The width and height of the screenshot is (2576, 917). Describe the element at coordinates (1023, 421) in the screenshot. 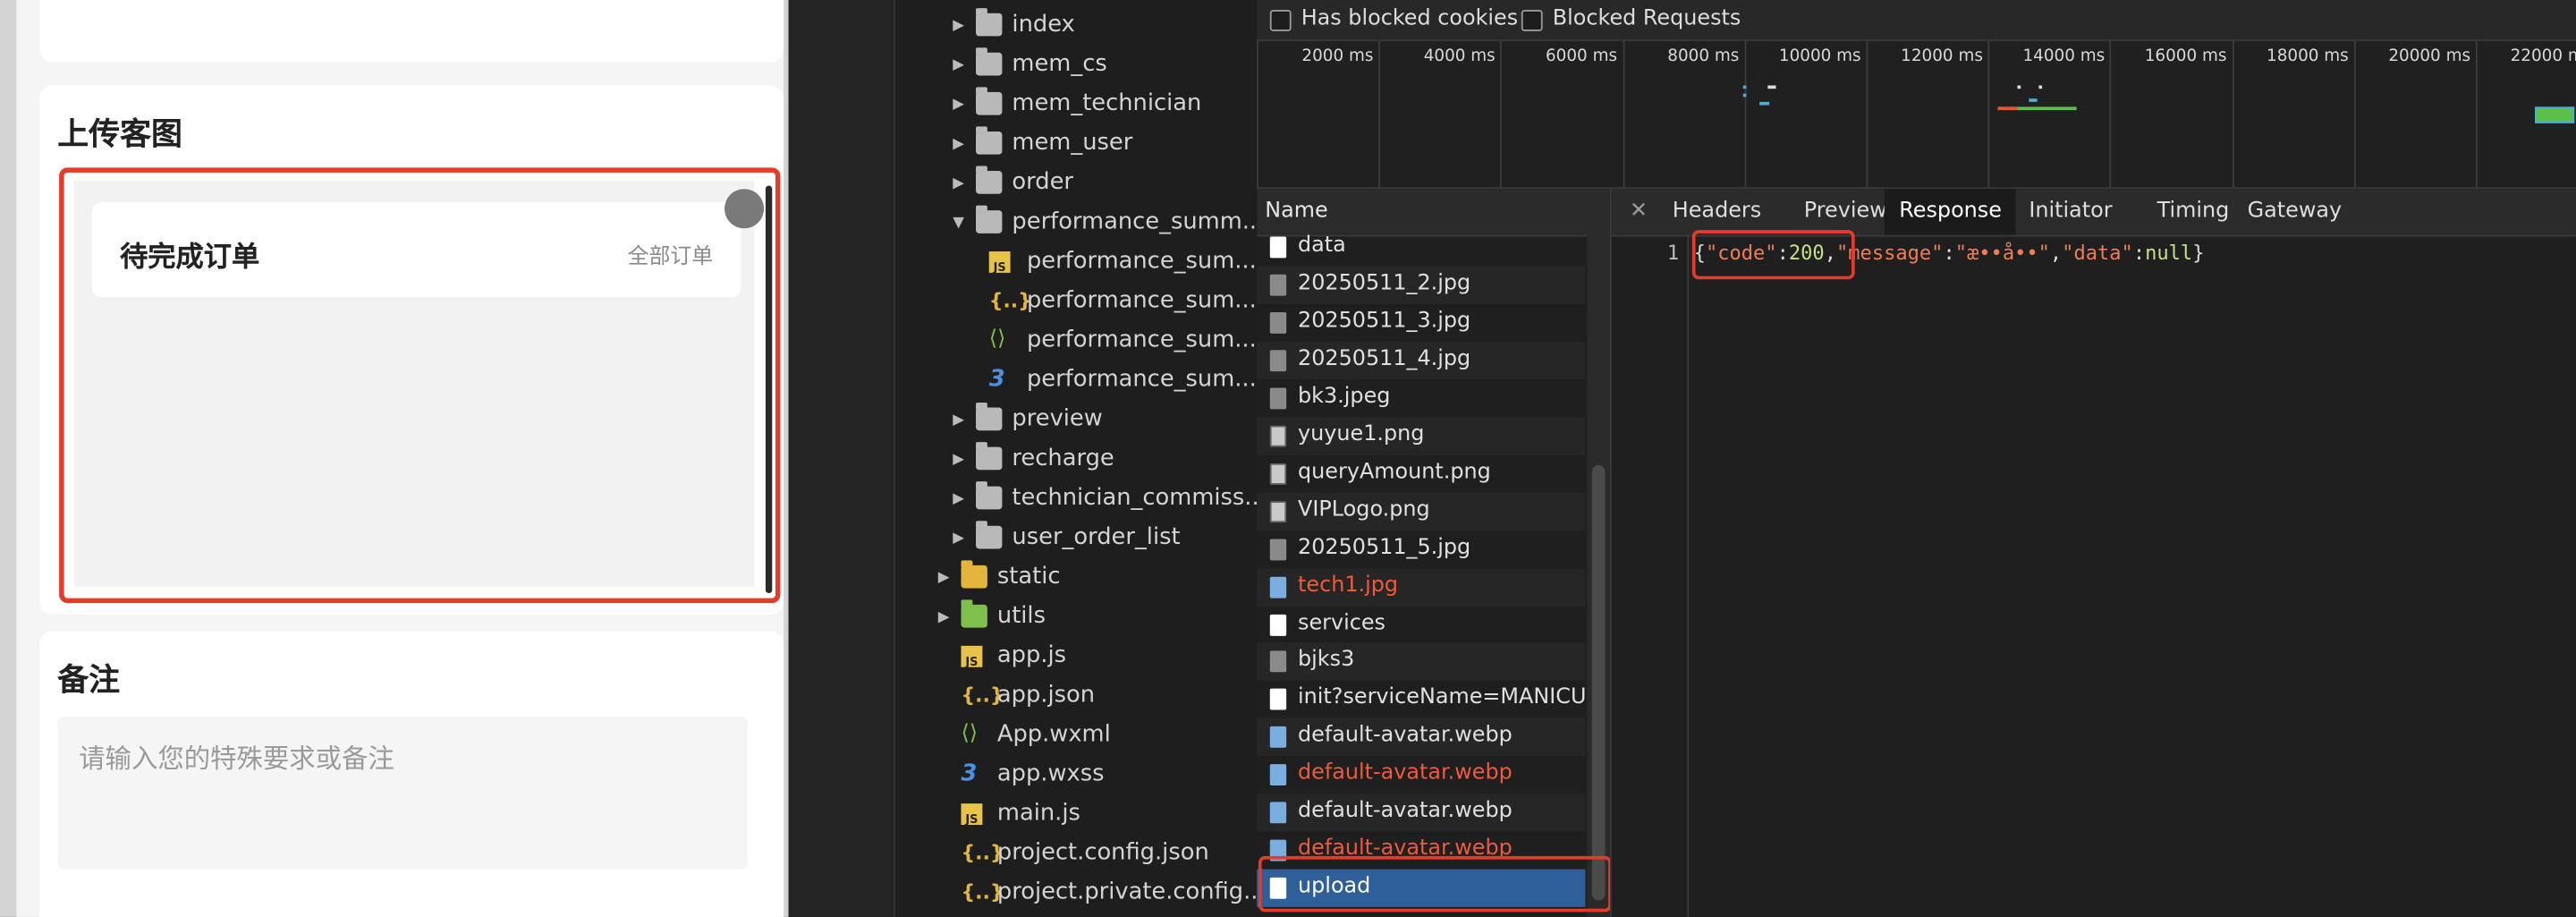

I see `file-tree-item: ▶ preview` at that location.